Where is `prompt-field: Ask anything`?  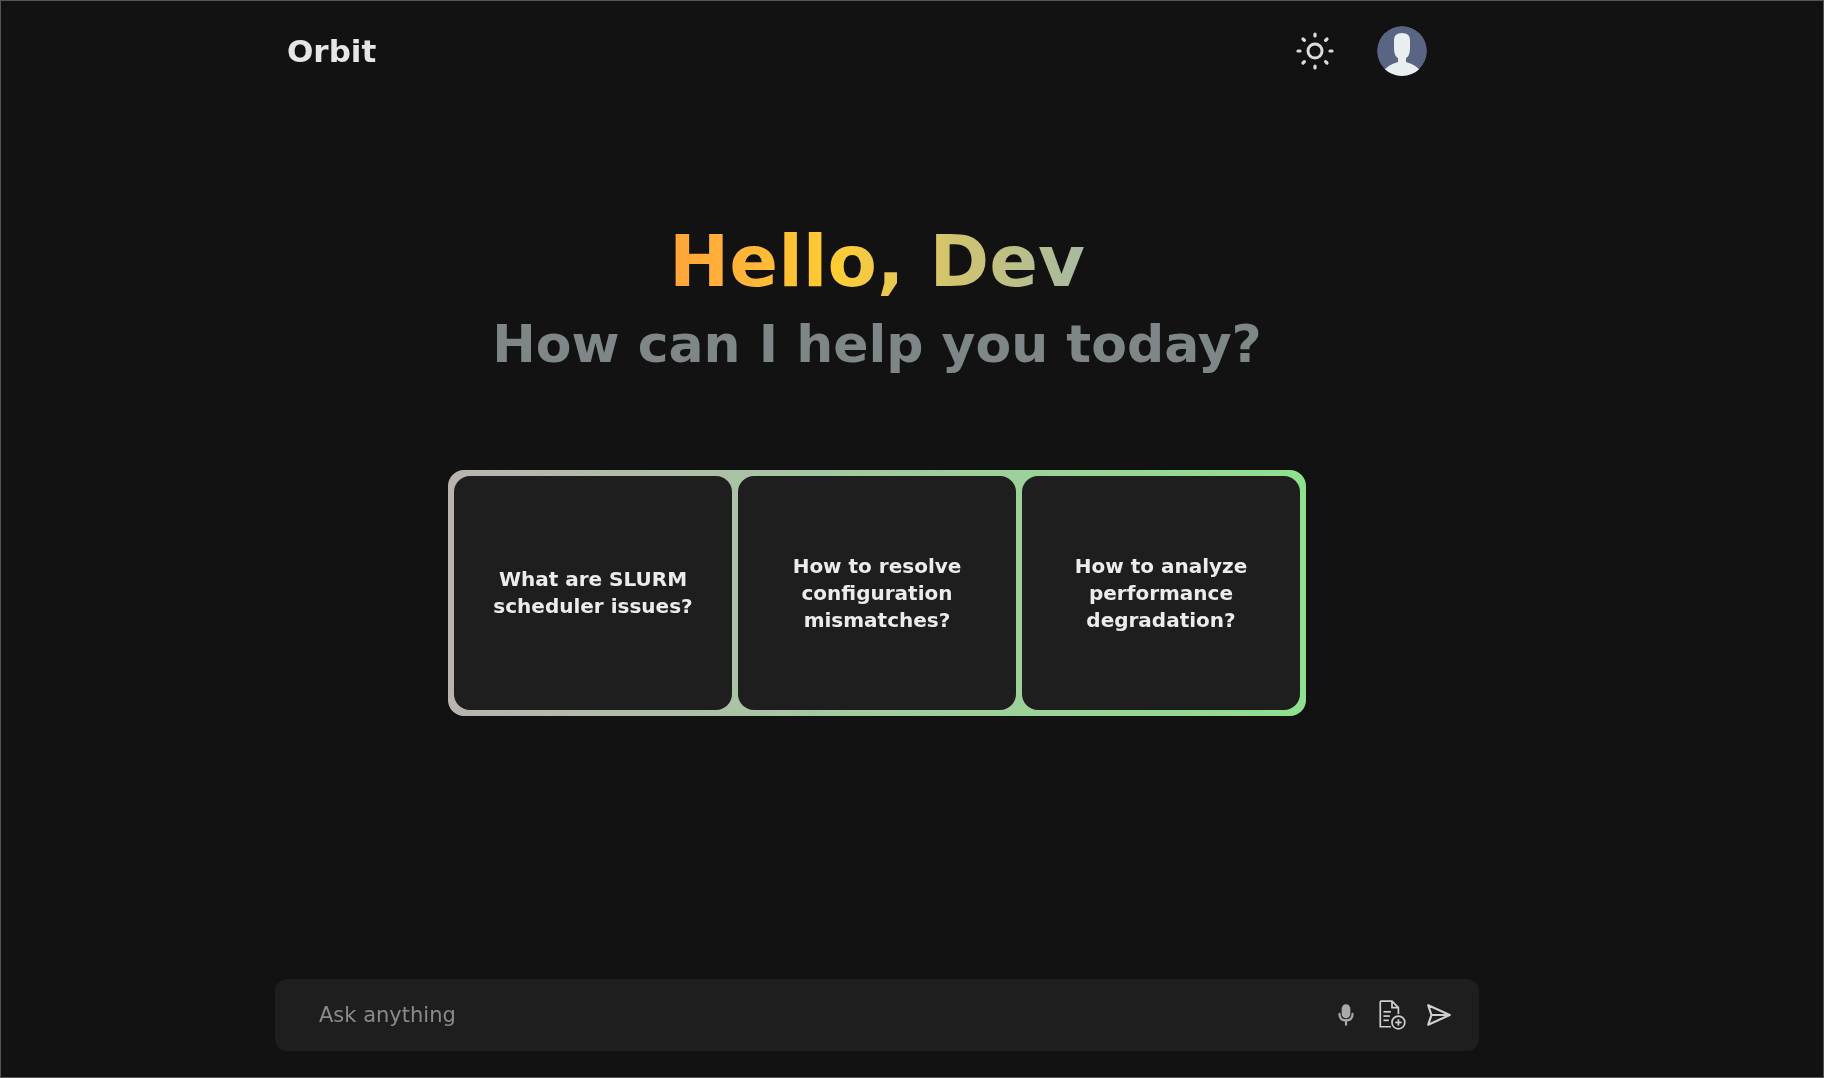 prompt-field: Ask anything is located at coordinates (877, 1015).